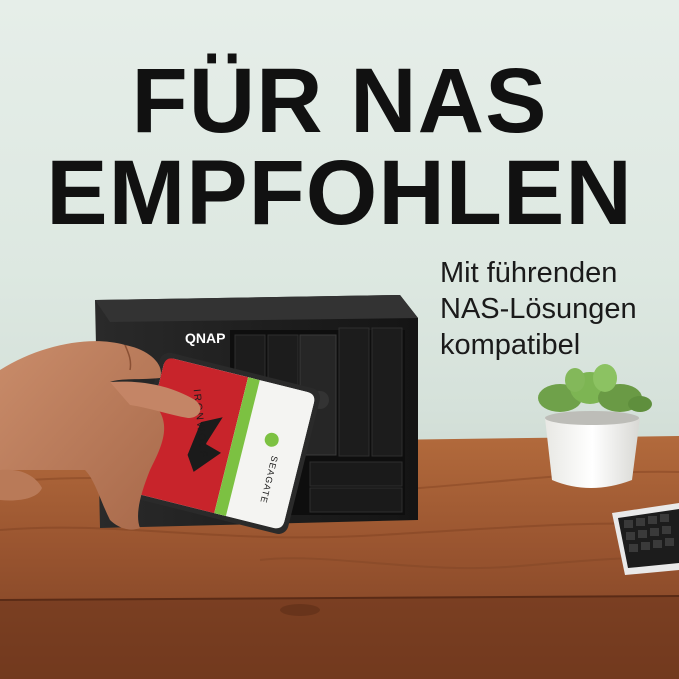 The width and height of the screenshot is (679, 679). I want to click on headline-line-2: EMPFOHLEN, so click(339, 193).